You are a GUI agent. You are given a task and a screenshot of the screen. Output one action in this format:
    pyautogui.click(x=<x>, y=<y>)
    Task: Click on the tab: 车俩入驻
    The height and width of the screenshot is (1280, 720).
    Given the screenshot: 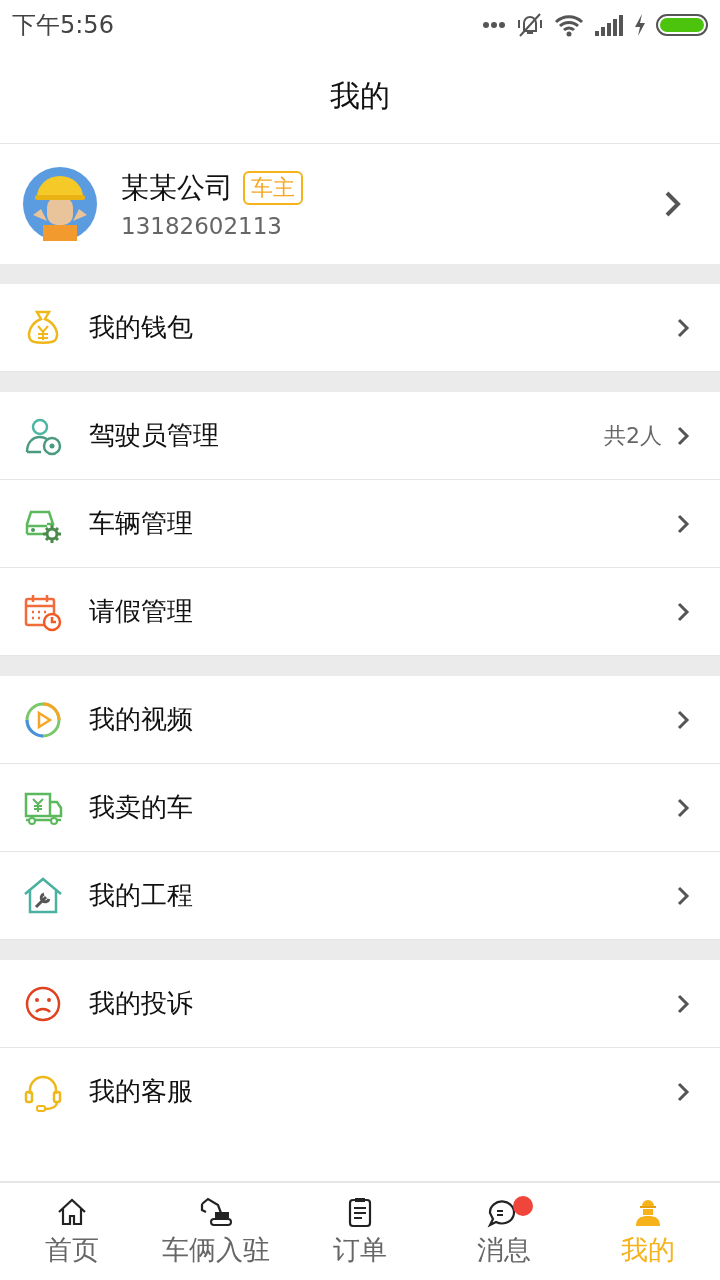 What is the action you would take?
    pyautogui.click(x=216, y=1231)
    